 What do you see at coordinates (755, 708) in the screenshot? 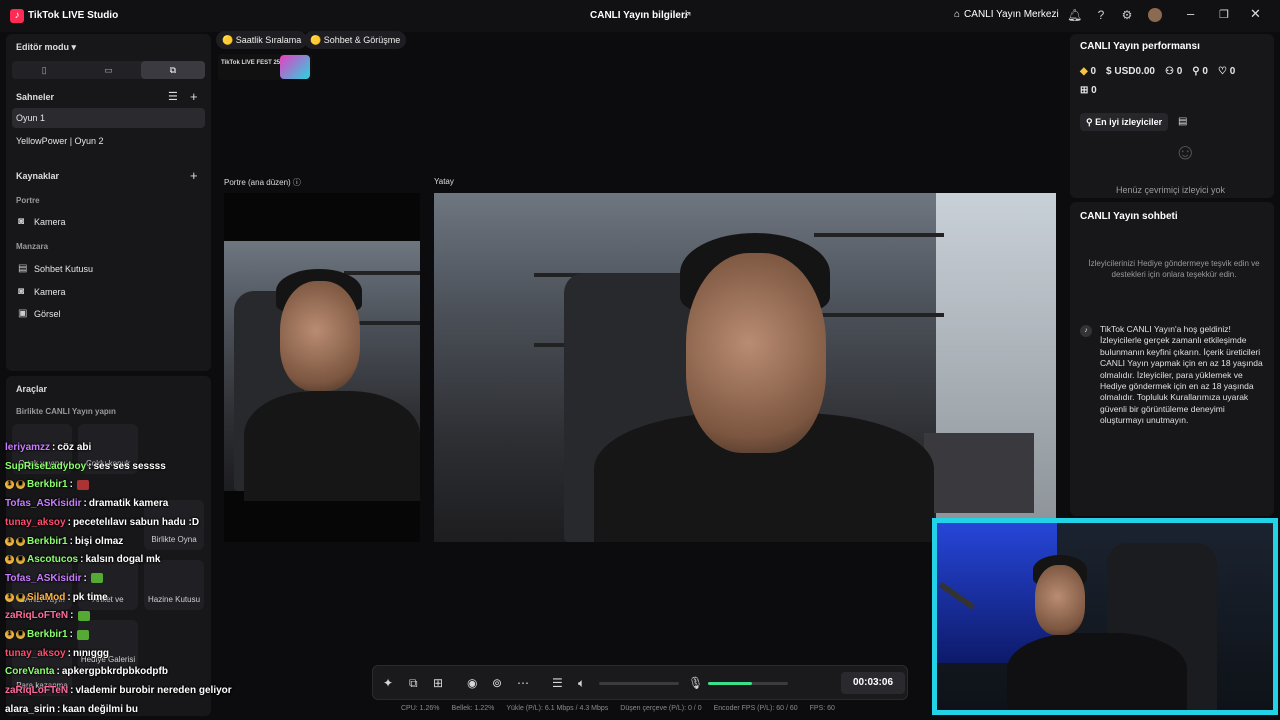
I see `encoder-fps-stat: Encoder FPS (P/L): 60 / 60` at bounding box center [755, 708].